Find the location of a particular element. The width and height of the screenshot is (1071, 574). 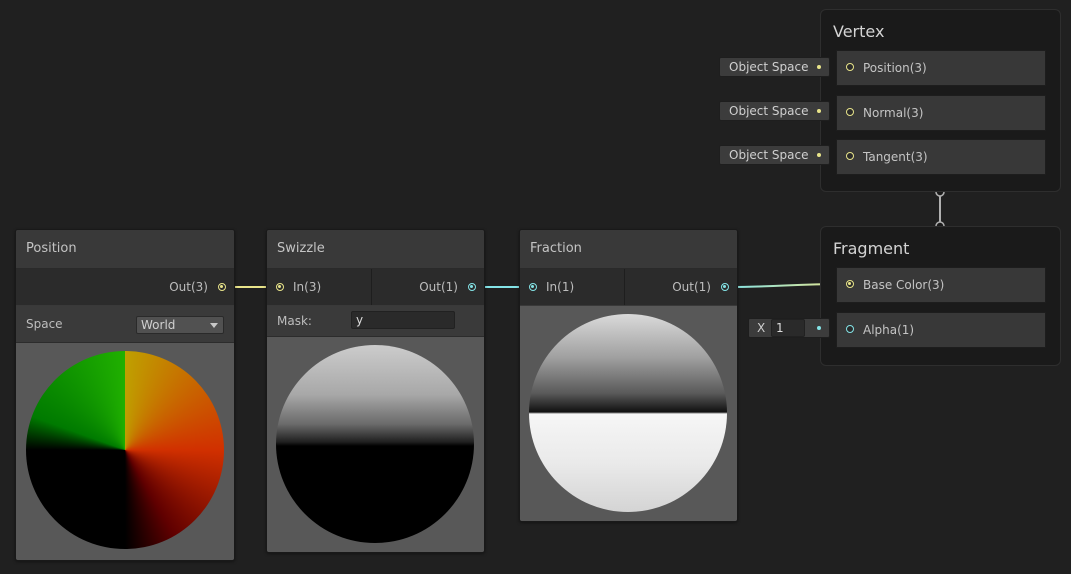

block-label: Position(3) is located at coordinates (895, 68).